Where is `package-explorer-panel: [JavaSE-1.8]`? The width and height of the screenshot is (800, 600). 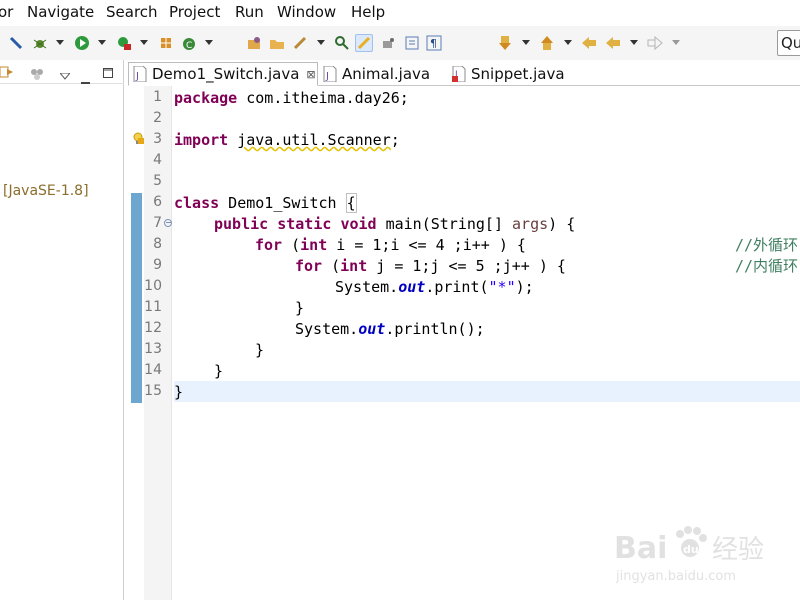 package-explorer-panel: [JavaSE-1.8] is located at coordinates (62, 330).